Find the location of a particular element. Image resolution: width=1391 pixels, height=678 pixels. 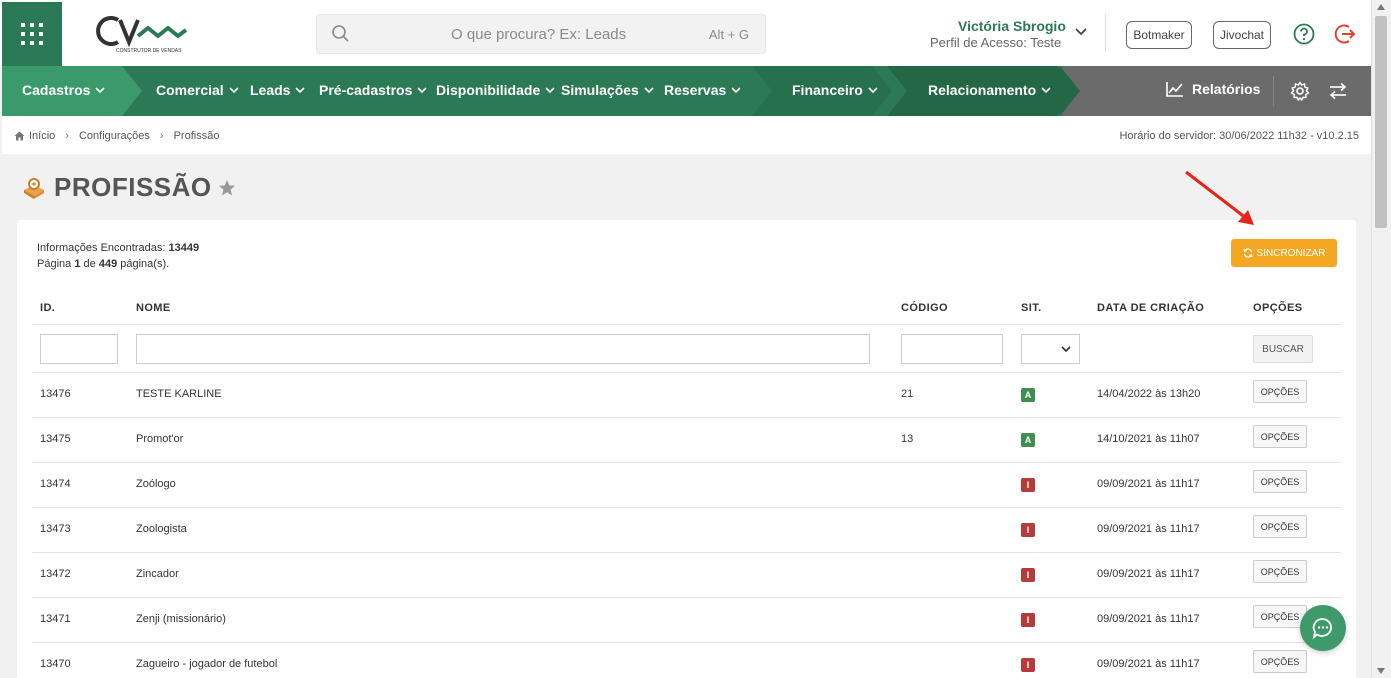

cv-logo: CONSTRUTOR DE VENDAS is located at coordinates (142, 34).